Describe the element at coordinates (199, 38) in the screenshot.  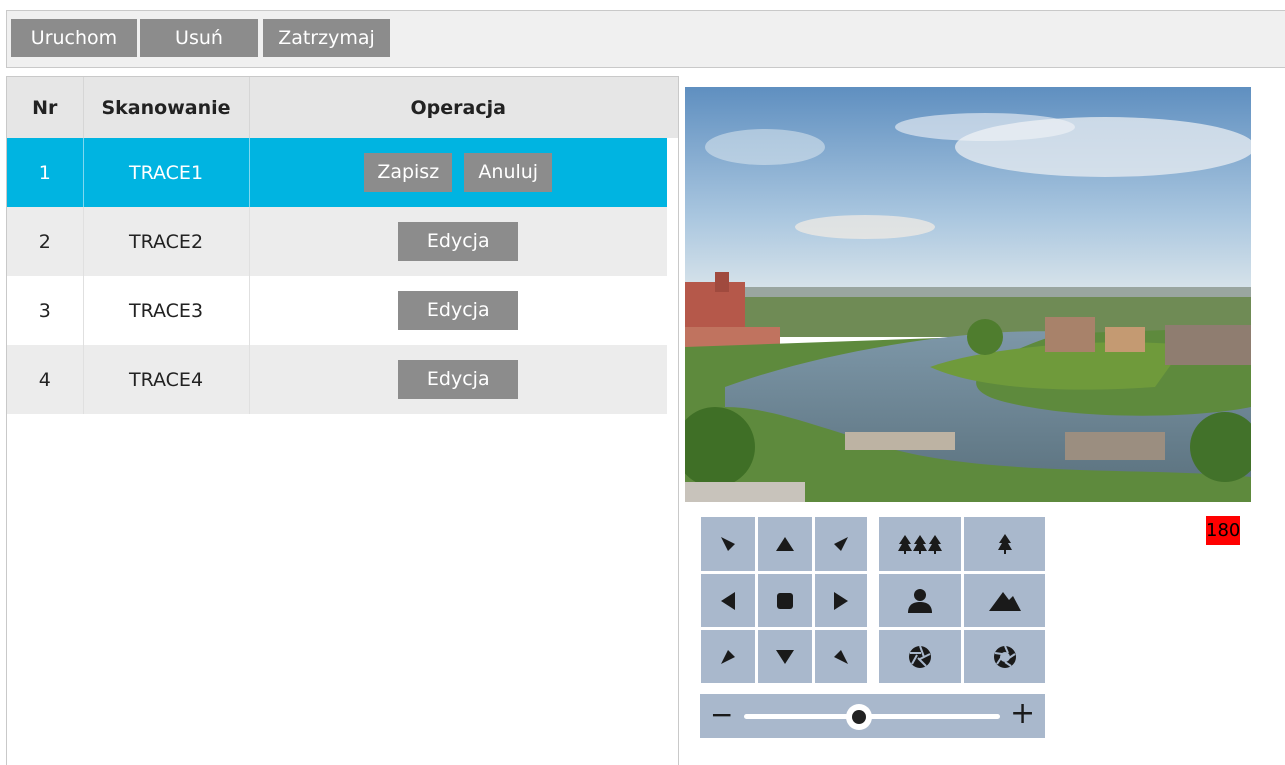
I see `delete-button: Usuń` at that location.